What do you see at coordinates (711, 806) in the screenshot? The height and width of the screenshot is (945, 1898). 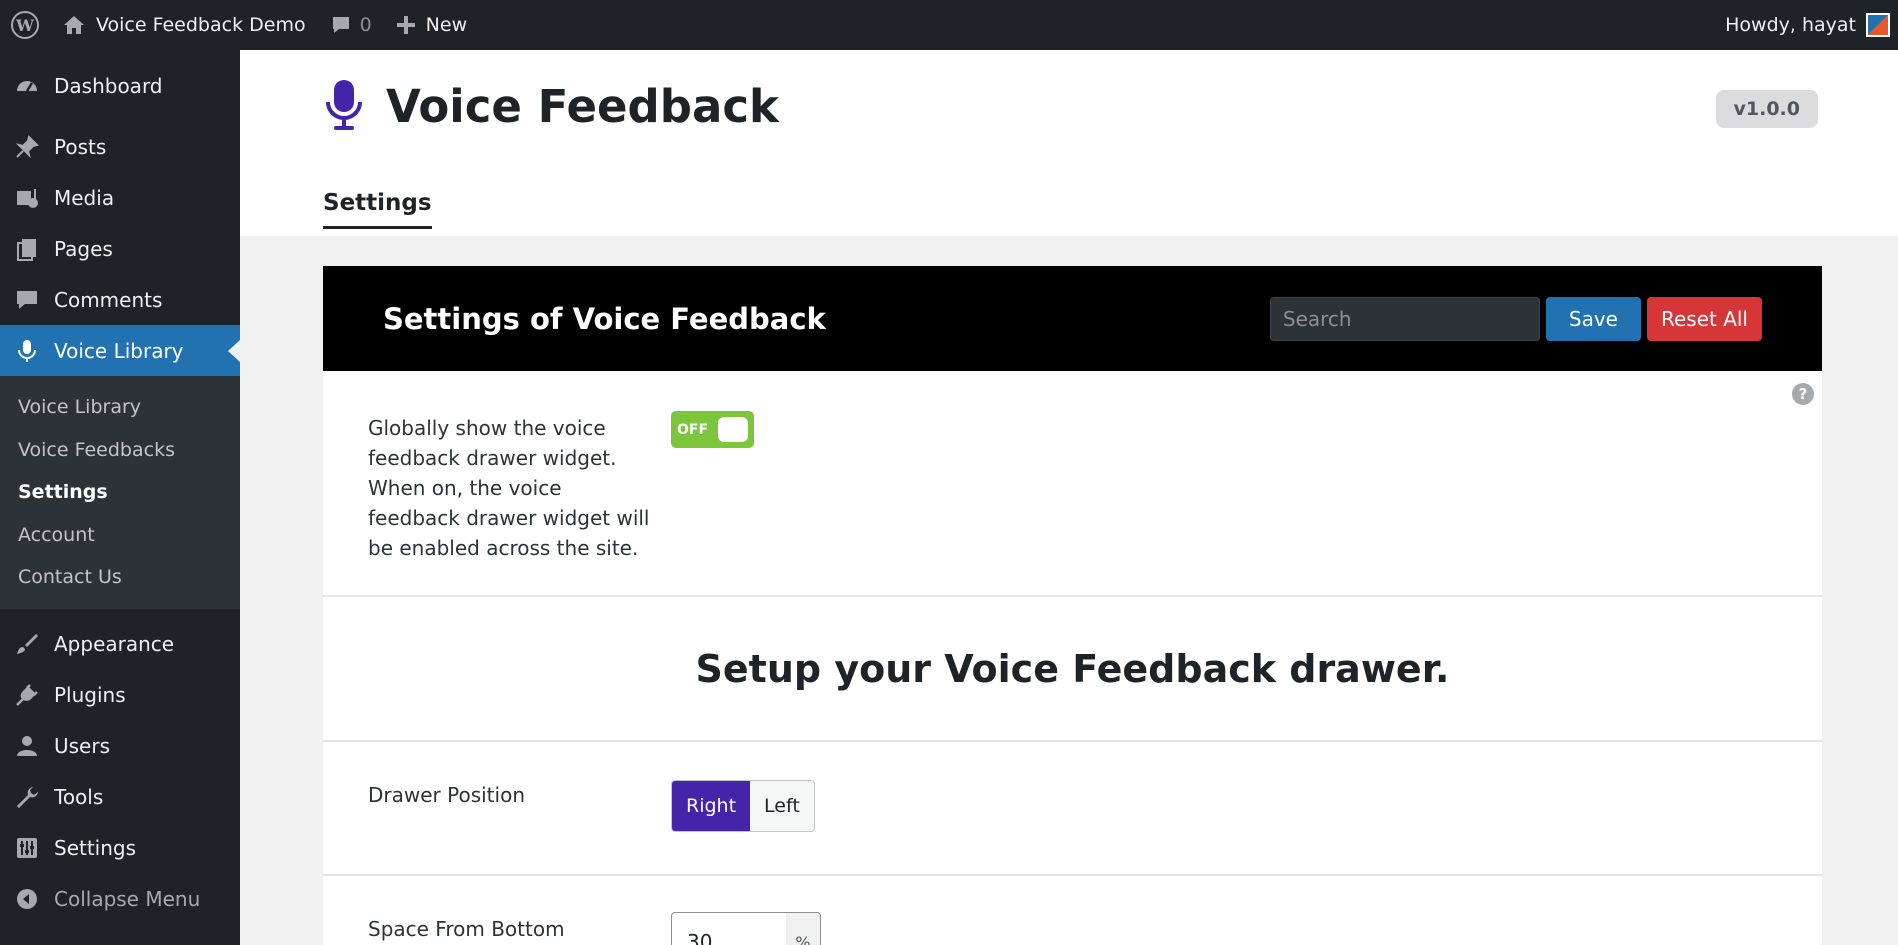 I see `drawer-position-right-option: Right` at bounding box center [711, 806].